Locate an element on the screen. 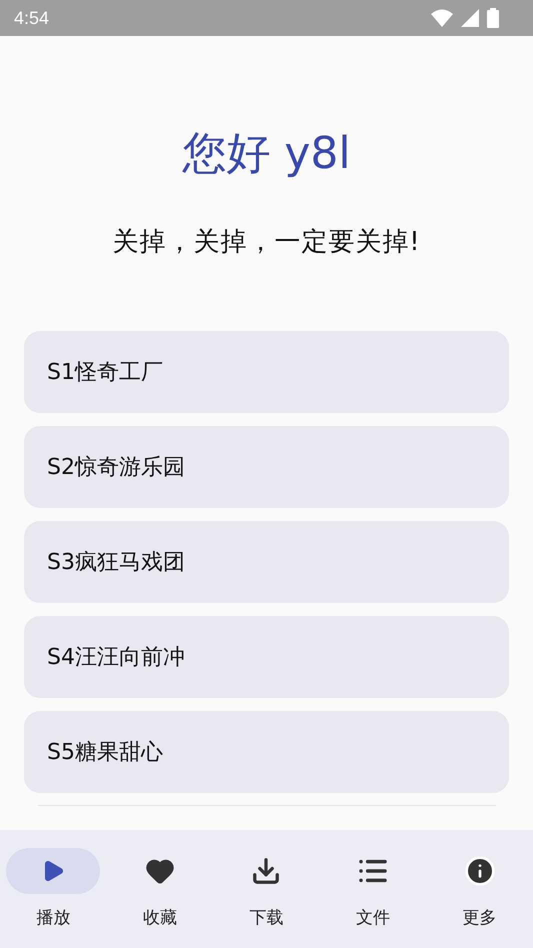 The height and width of the screenshot is (948, 533). nav-label: 文件 is located at coordinates (373, 918).